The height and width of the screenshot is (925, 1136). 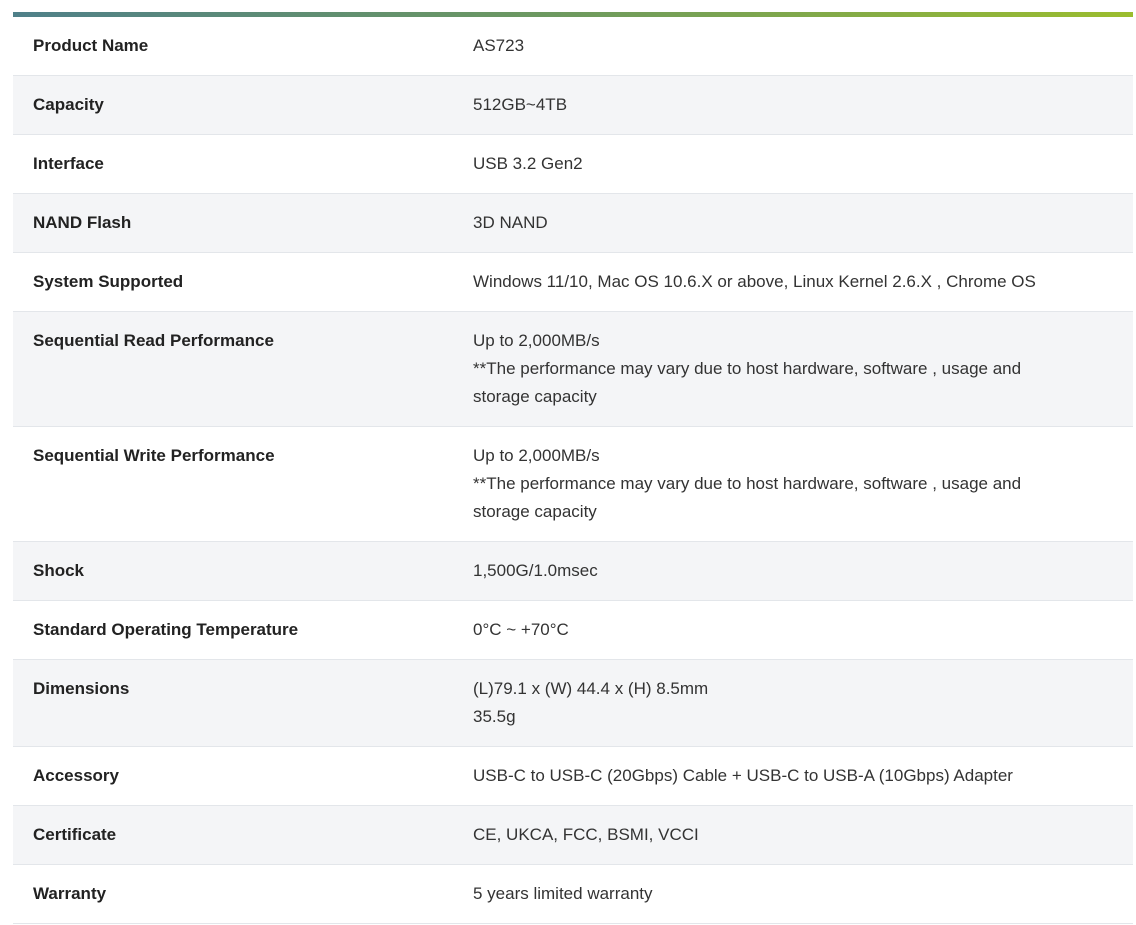 What do you see at coordinates (91, 45) in the screenshot?
I see `spec-label: Product Name` at bounding box center [91, 45].